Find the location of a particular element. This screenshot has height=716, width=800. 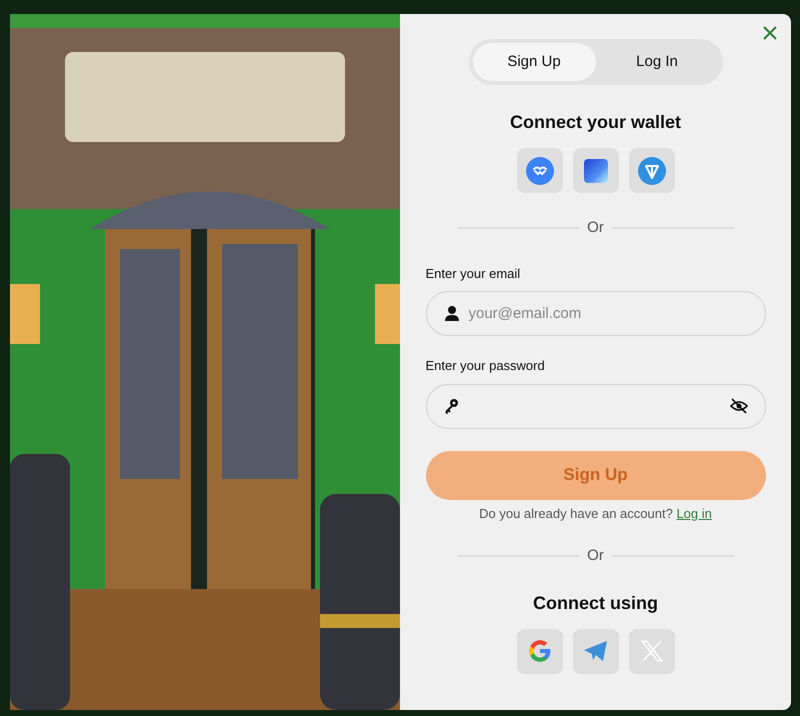

gradient-square-icon is located at coordinates (596, 170).